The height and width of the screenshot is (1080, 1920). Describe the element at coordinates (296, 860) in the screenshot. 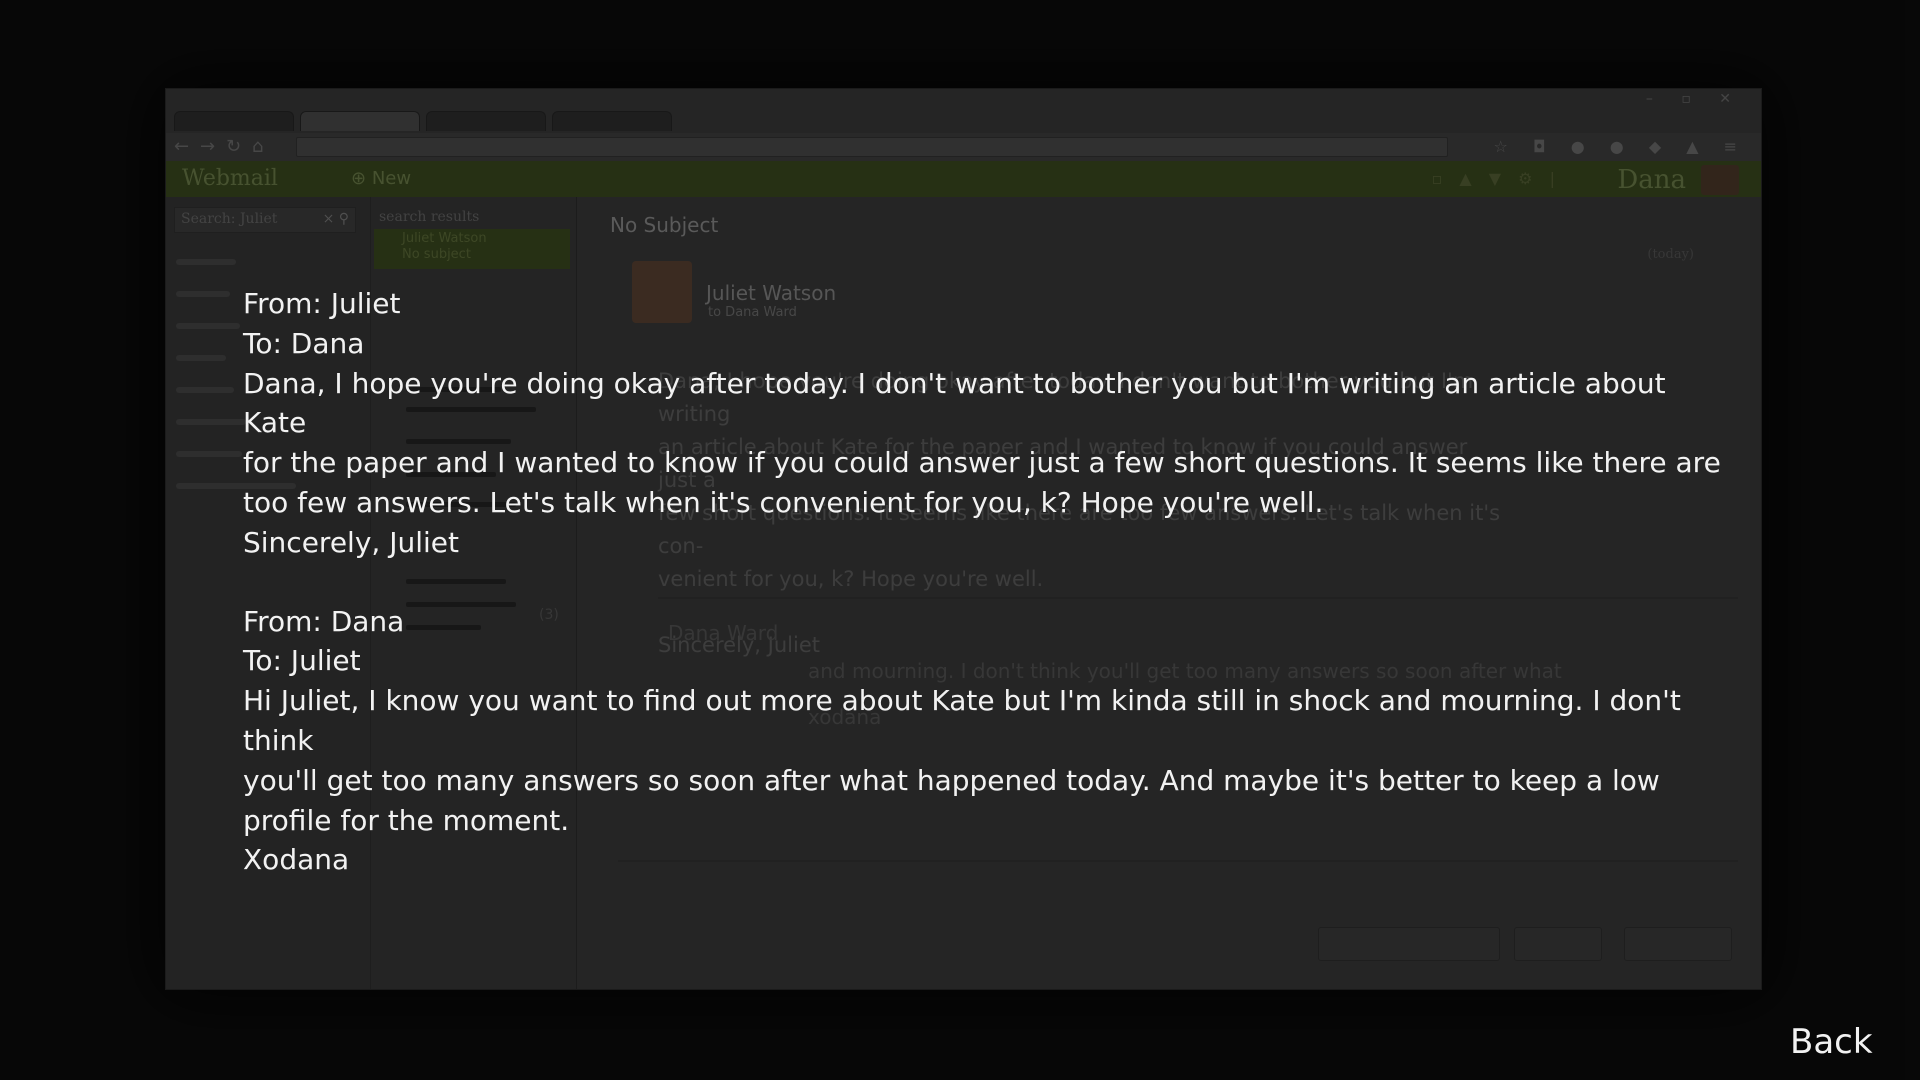

I see `message2-signoff: Xodana` at that location.